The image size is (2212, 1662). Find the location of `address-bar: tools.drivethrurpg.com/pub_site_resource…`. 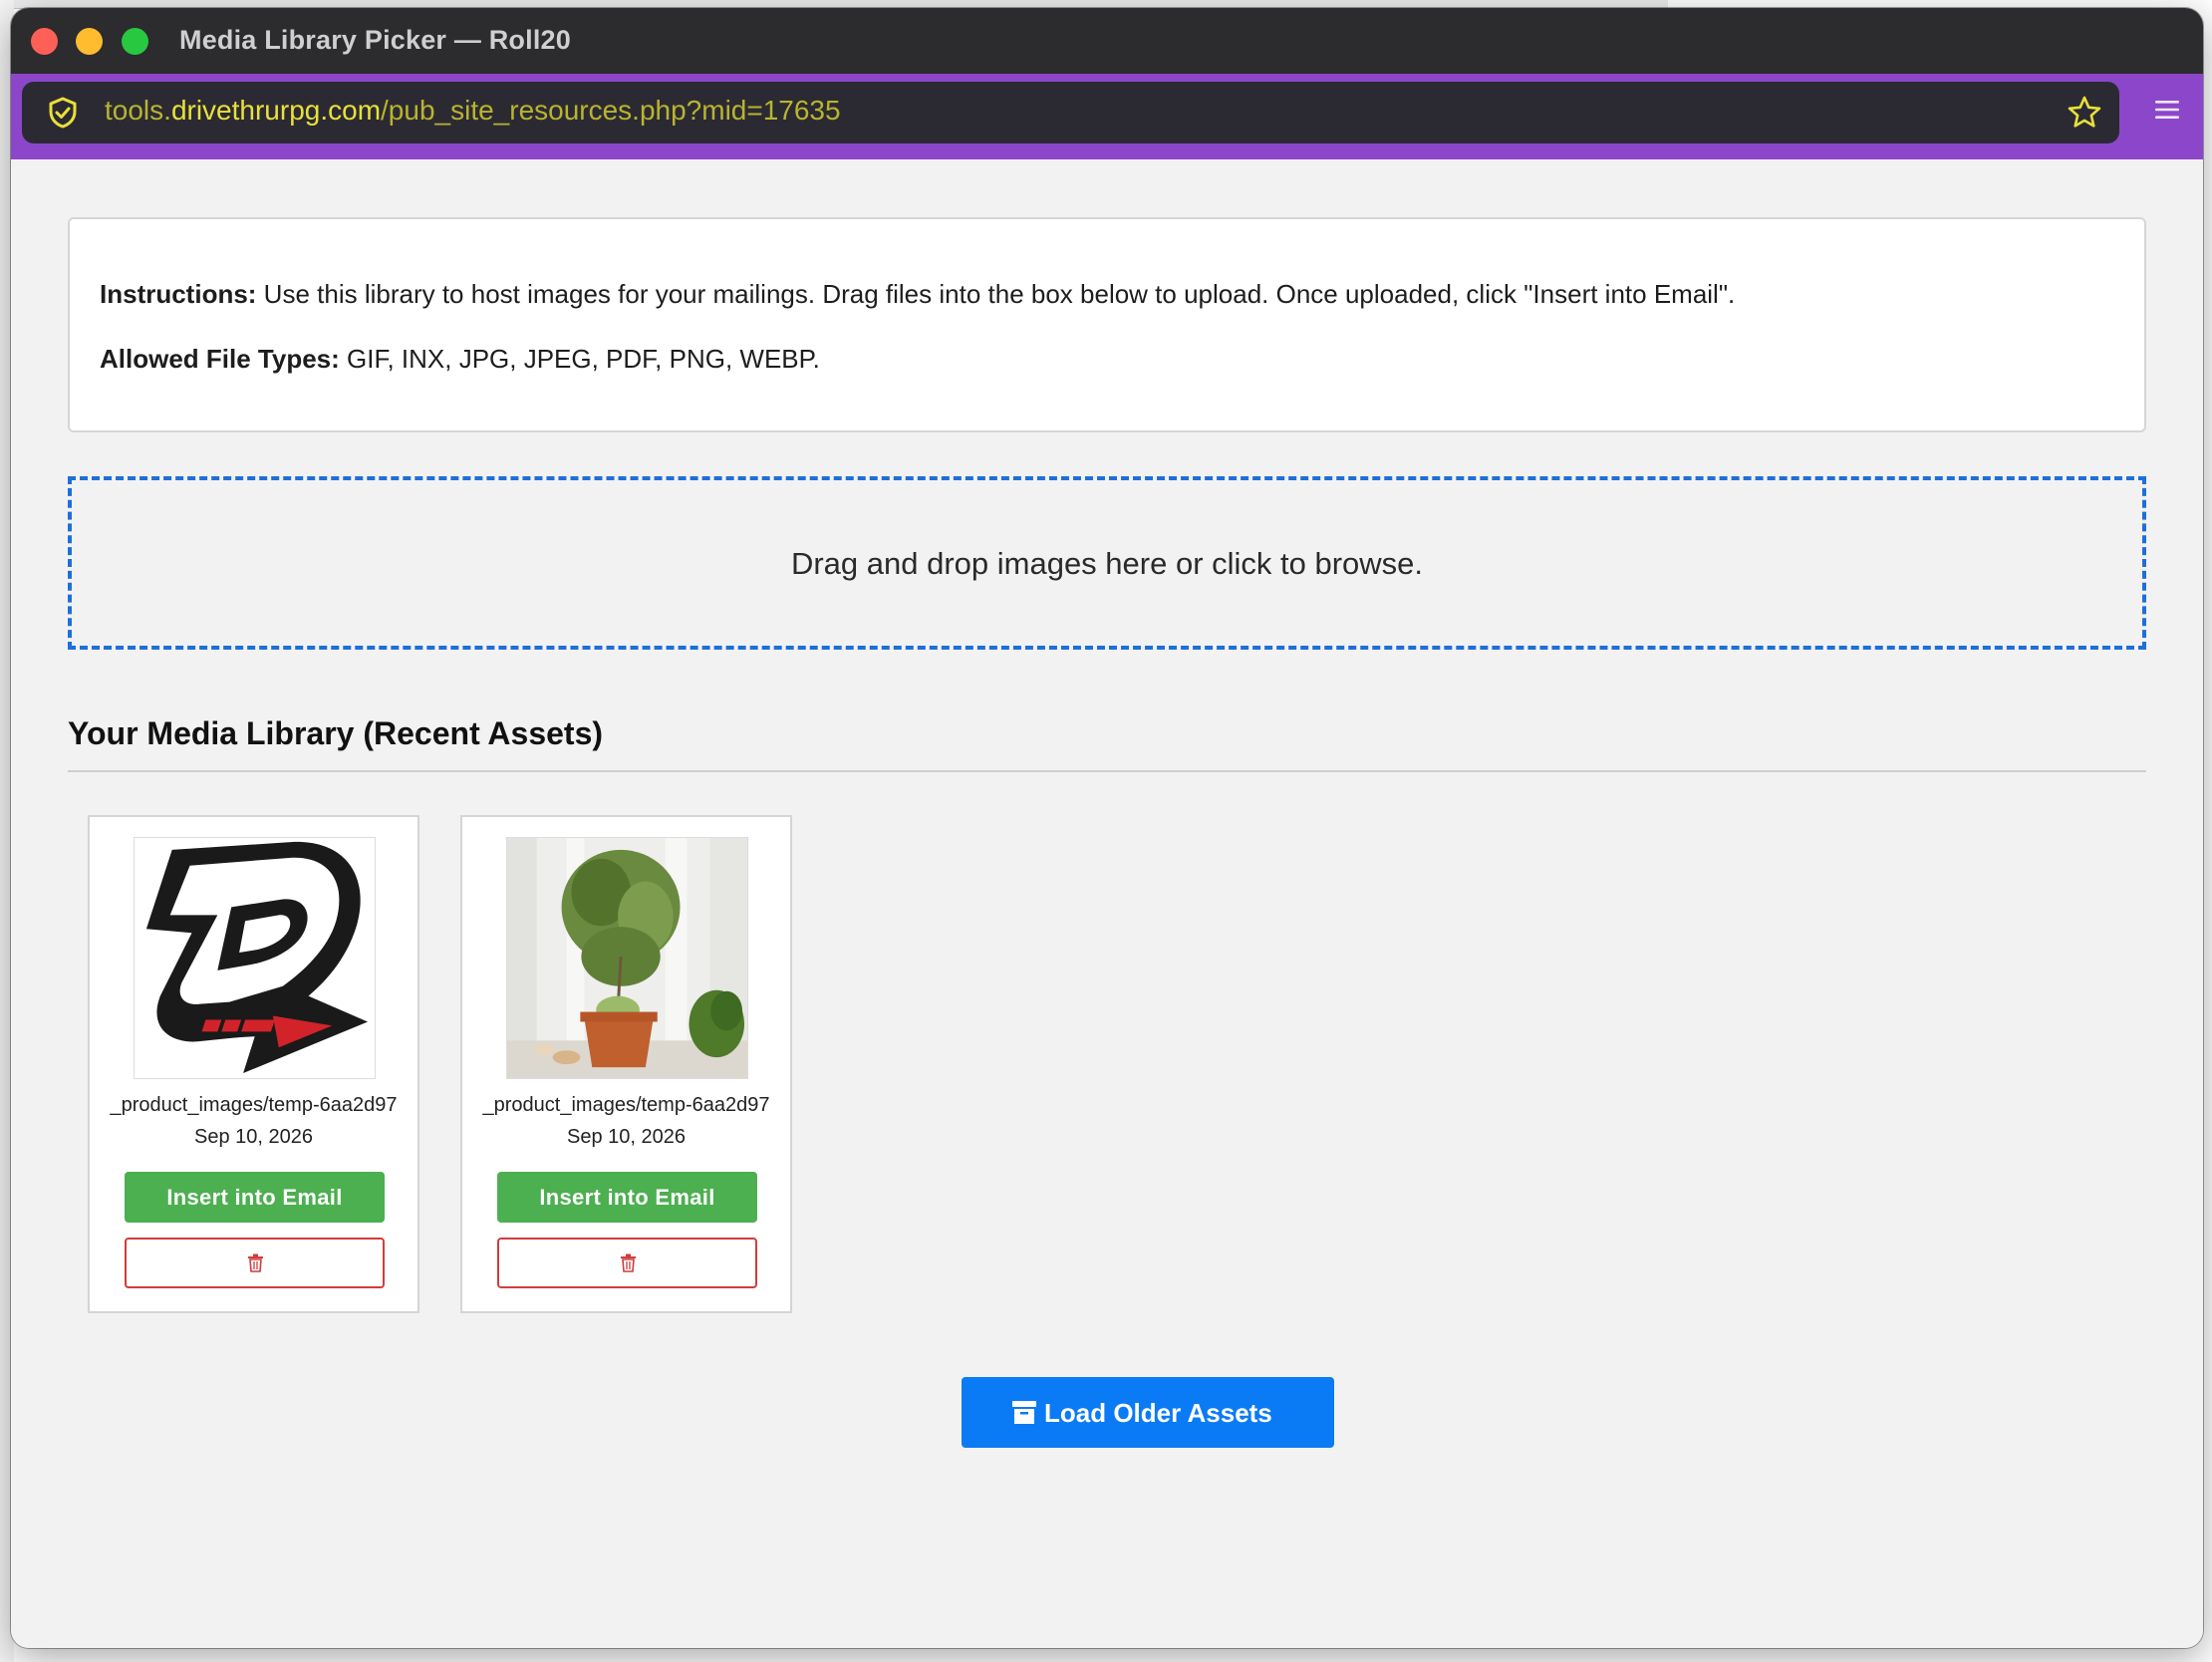

address-bar: tools.drivethrurpg.com/pub_site_resource… is located at coordinates (1070, 112).